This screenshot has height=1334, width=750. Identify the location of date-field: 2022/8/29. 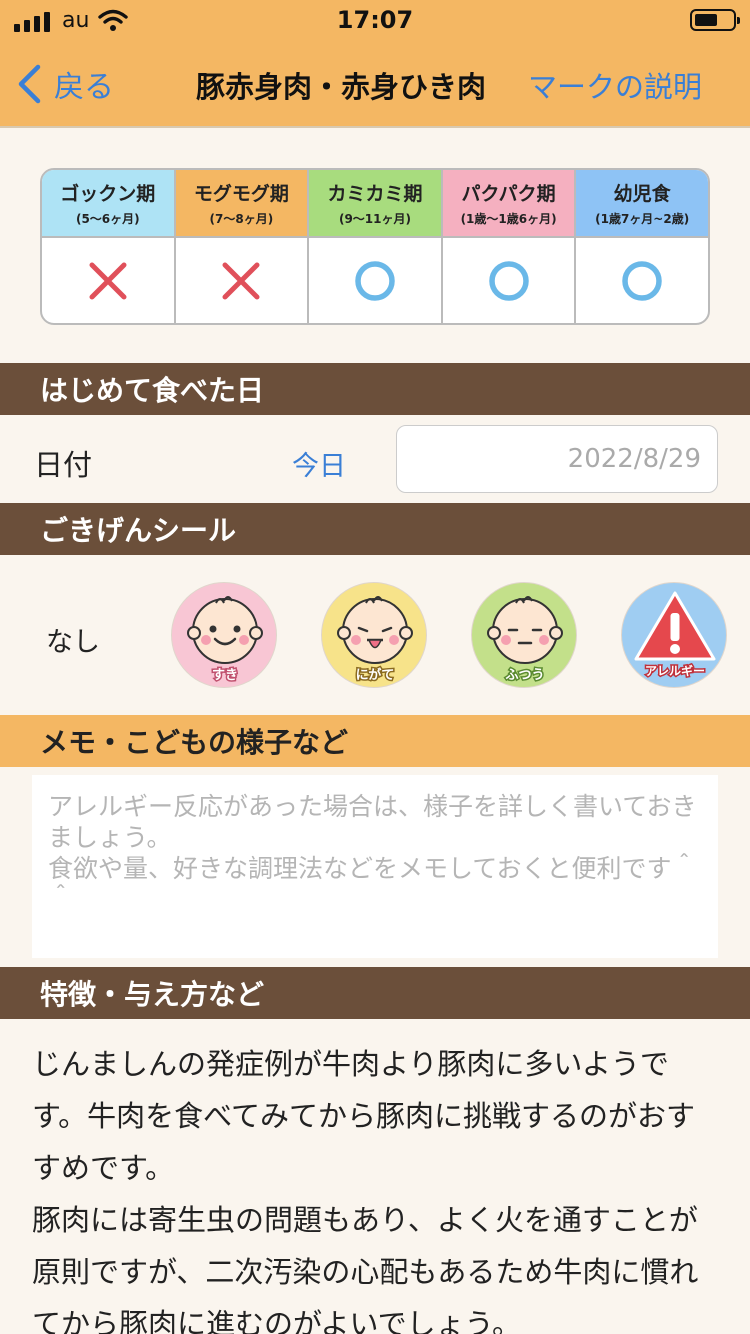
(557, 459).